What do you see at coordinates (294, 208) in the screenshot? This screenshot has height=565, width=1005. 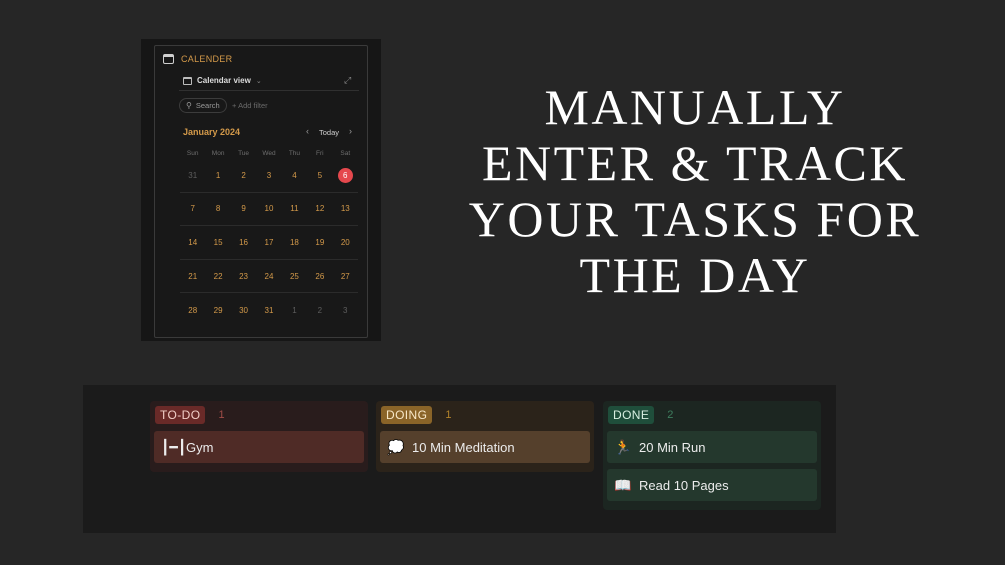 I see `calendar-day: 11` at bounding box center [294, 208].